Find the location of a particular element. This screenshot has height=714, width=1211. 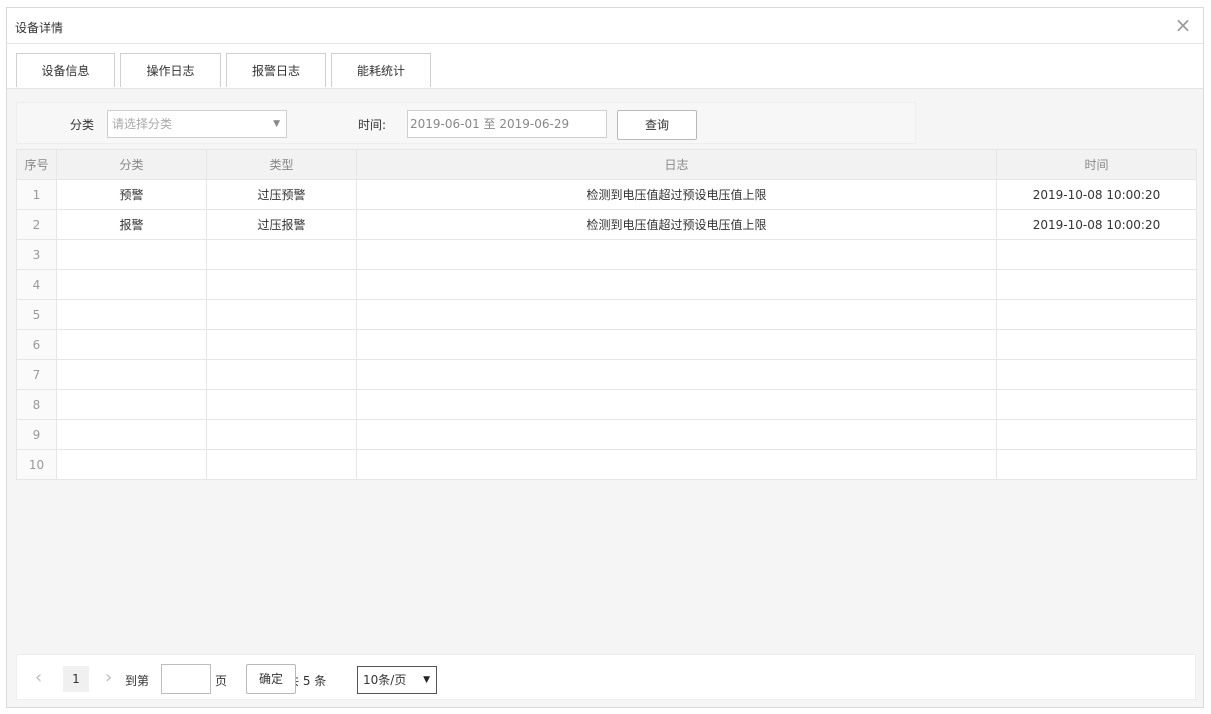

tab-energy-stats: 能耗统计 is located at coordinates (381, 70).